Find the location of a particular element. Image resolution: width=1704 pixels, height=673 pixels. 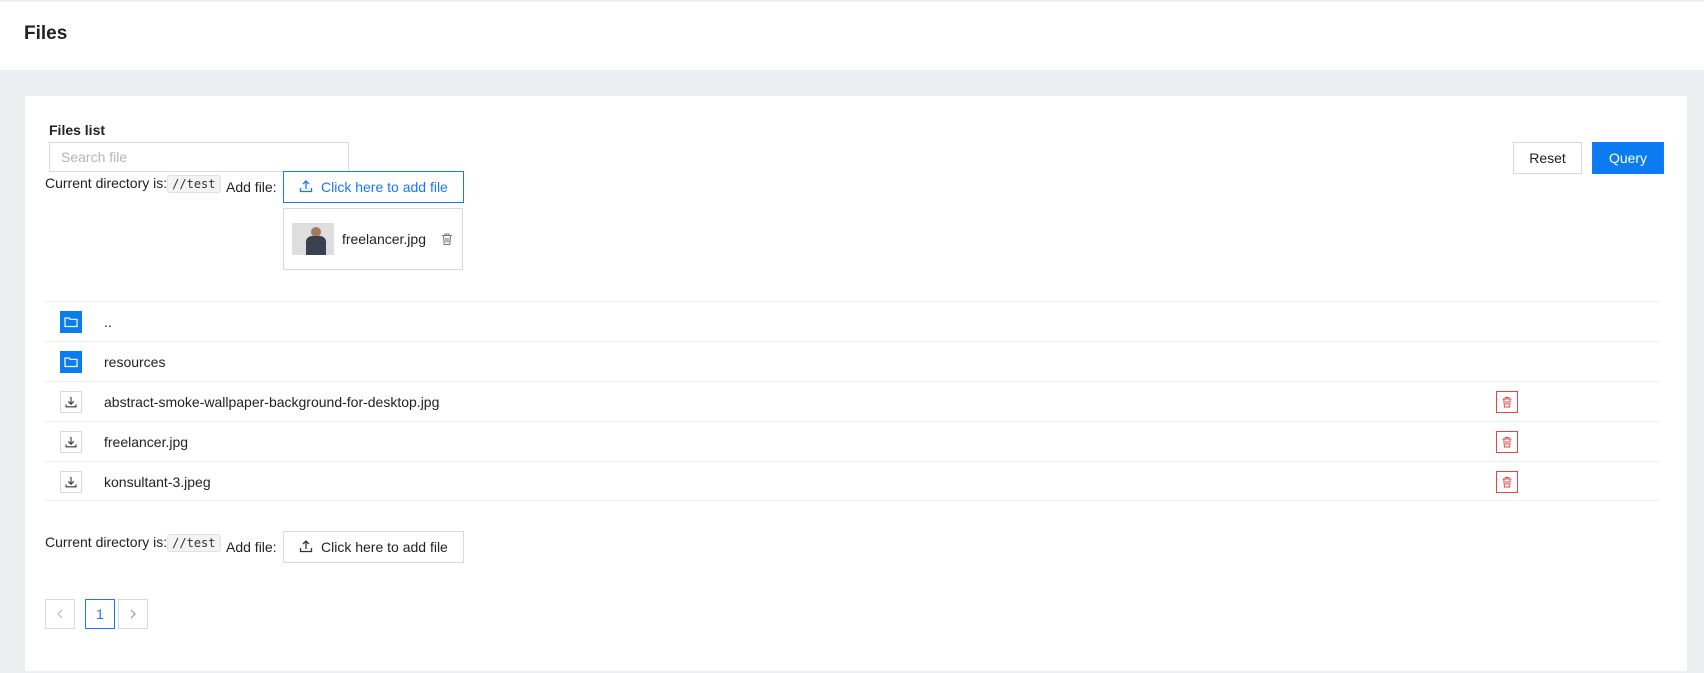

search-input is located at coordinates (199, 157).